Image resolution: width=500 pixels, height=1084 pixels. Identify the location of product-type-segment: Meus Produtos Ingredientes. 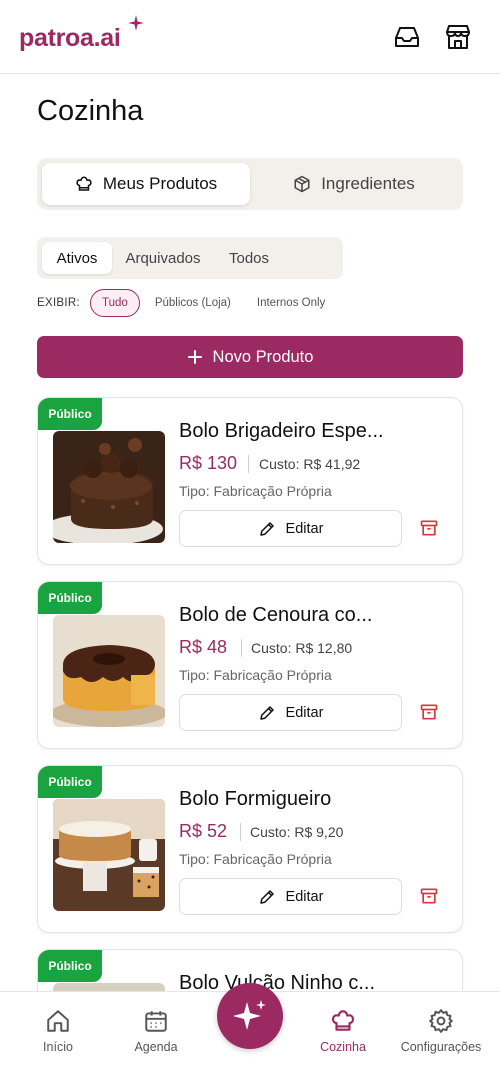
(250, 184).